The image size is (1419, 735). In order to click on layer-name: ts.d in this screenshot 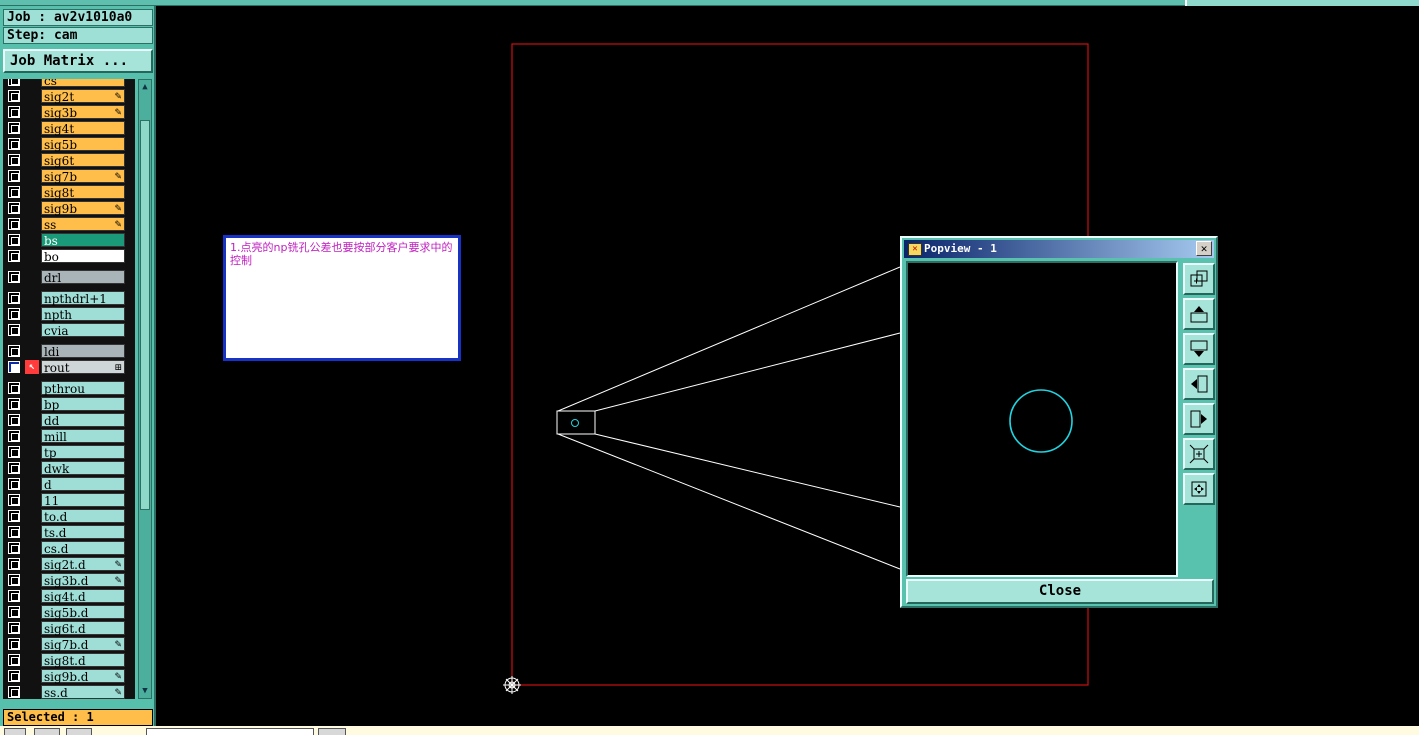, I will do `click(83, 532)`.